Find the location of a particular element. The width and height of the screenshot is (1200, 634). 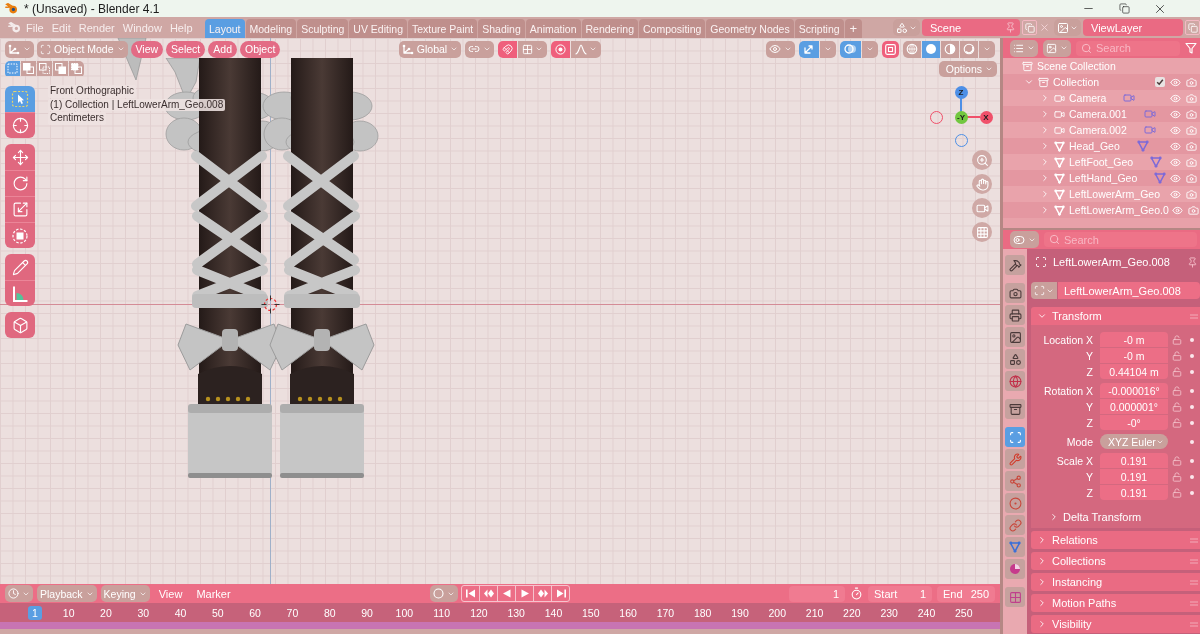

shading-button is located at coordinates (931, 49).